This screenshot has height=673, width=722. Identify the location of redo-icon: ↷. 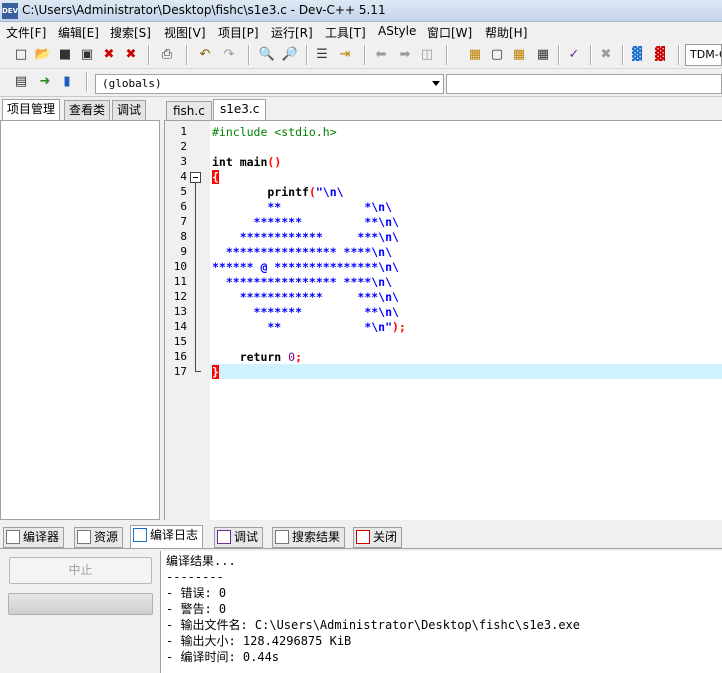
(229, 55).